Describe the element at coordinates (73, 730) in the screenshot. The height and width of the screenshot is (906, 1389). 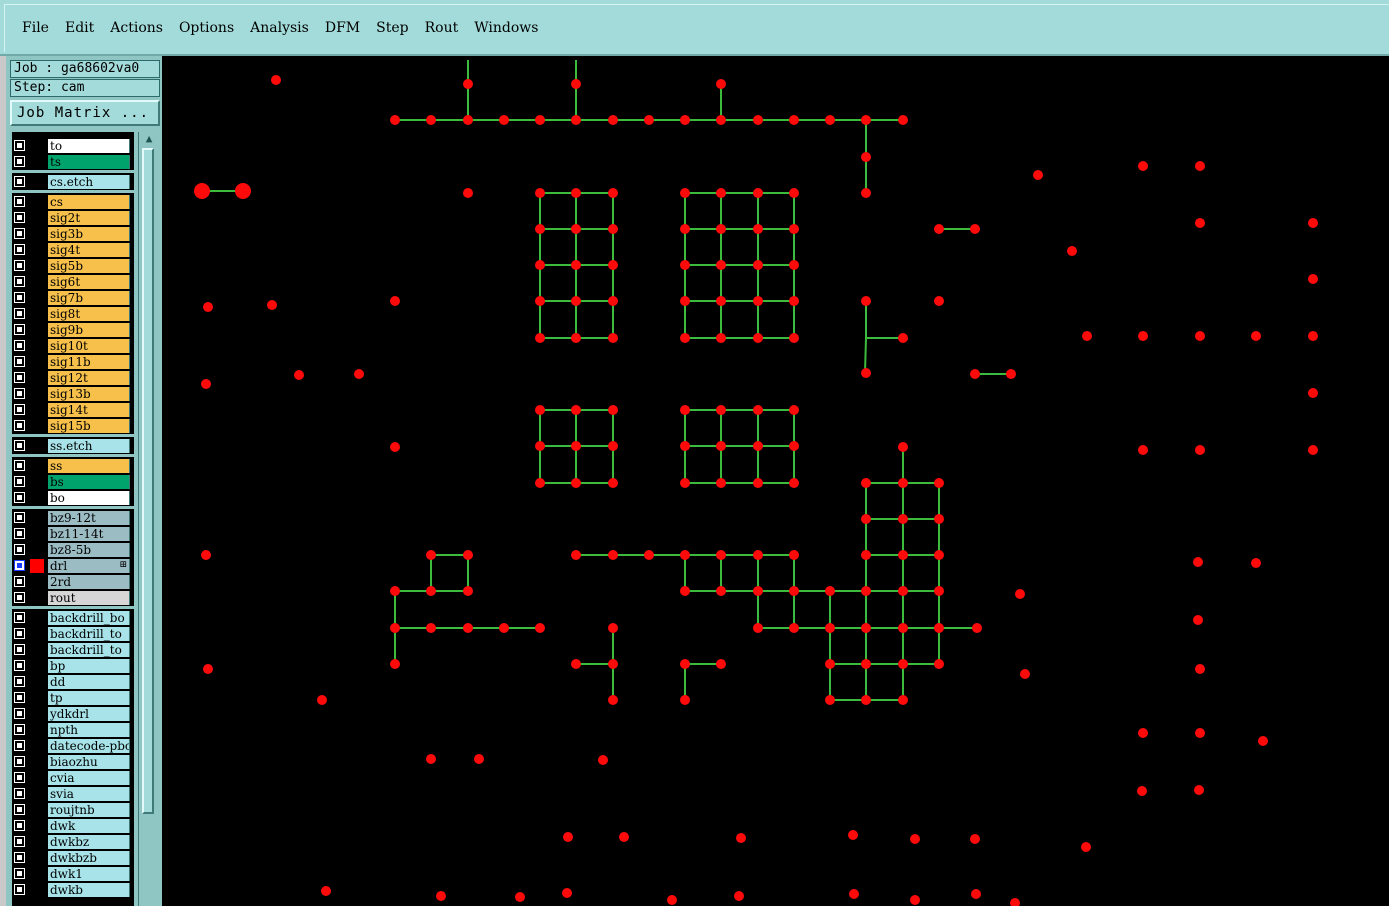
I see `layer-row-npth: npth` at that location.